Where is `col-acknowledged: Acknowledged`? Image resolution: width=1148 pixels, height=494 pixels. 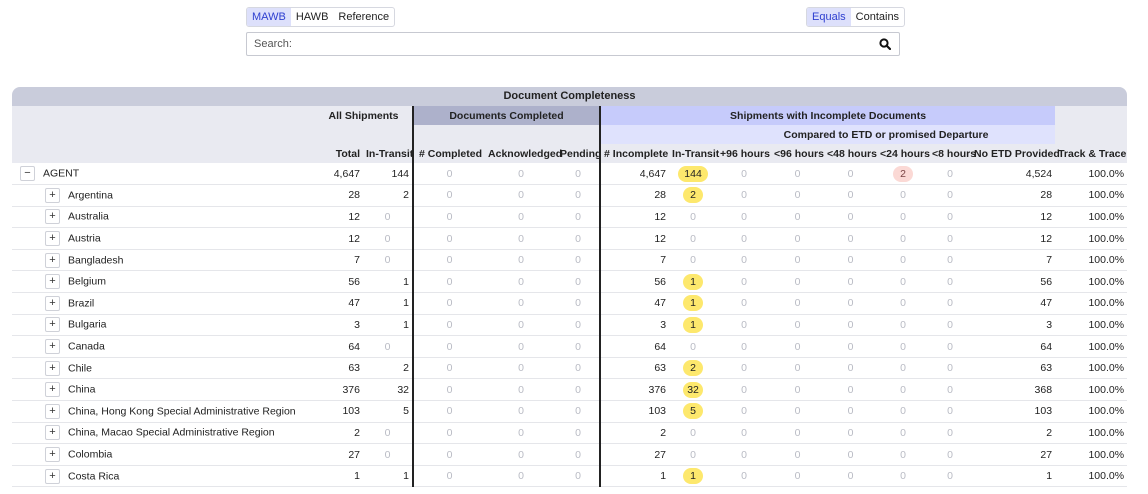 col-acknowledged: Acknowledged is located at coordinates (523, 153).